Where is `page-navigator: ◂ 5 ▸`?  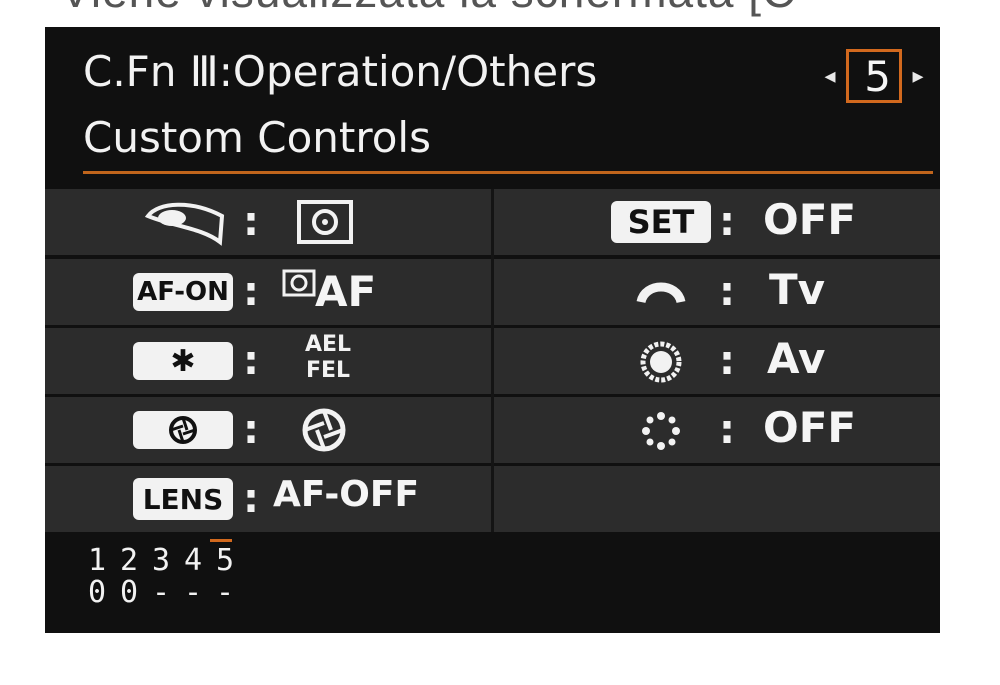 page-navigator: ◂ 5 ▸ is located at coordinates (874, 76).